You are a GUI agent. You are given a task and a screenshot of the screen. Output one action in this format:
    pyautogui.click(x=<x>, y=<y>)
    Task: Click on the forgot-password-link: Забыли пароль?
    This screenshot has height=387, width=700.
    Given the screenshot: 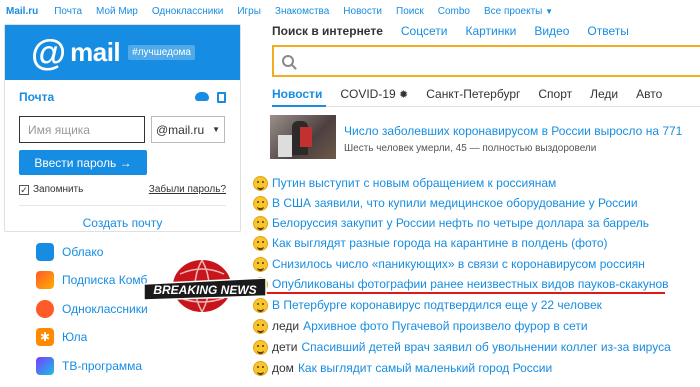 What is the action you would take?
    pyautogui.click(x=187, y=189)
    